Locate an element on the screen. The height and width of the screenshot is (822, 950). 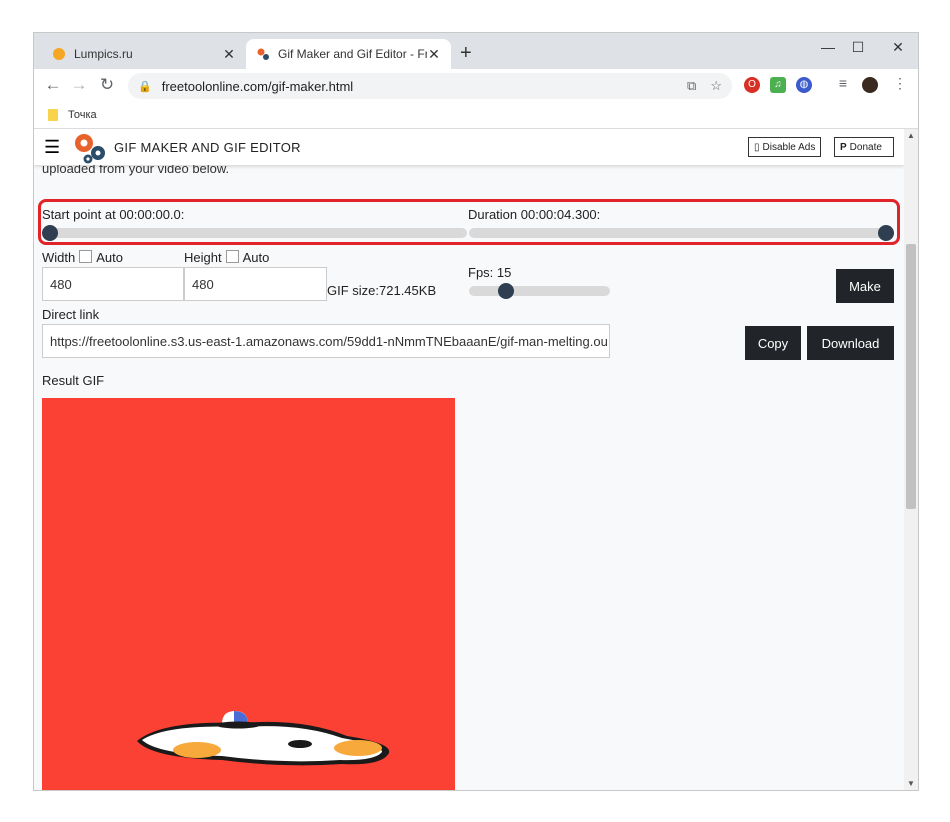
height-auto-checkbox is located at coordinates (232, 256).